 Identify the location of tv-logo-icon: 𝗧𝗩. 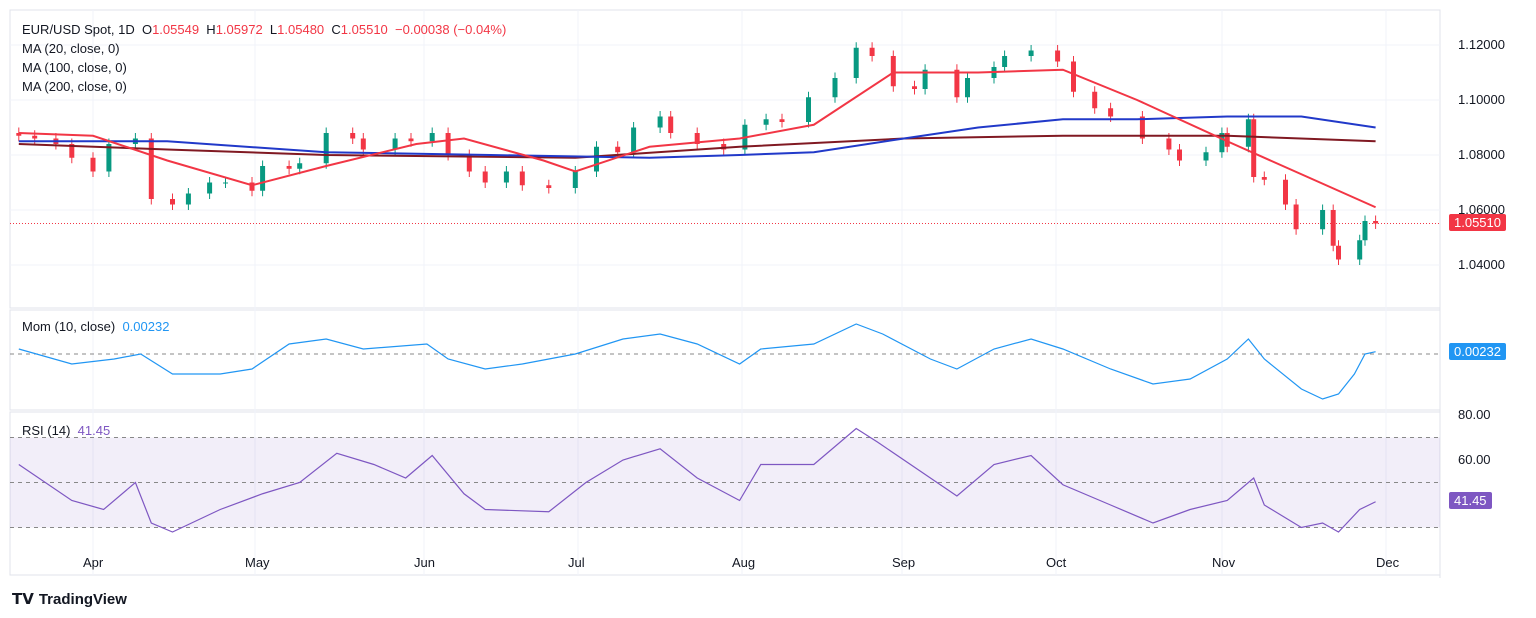
(23, 599).